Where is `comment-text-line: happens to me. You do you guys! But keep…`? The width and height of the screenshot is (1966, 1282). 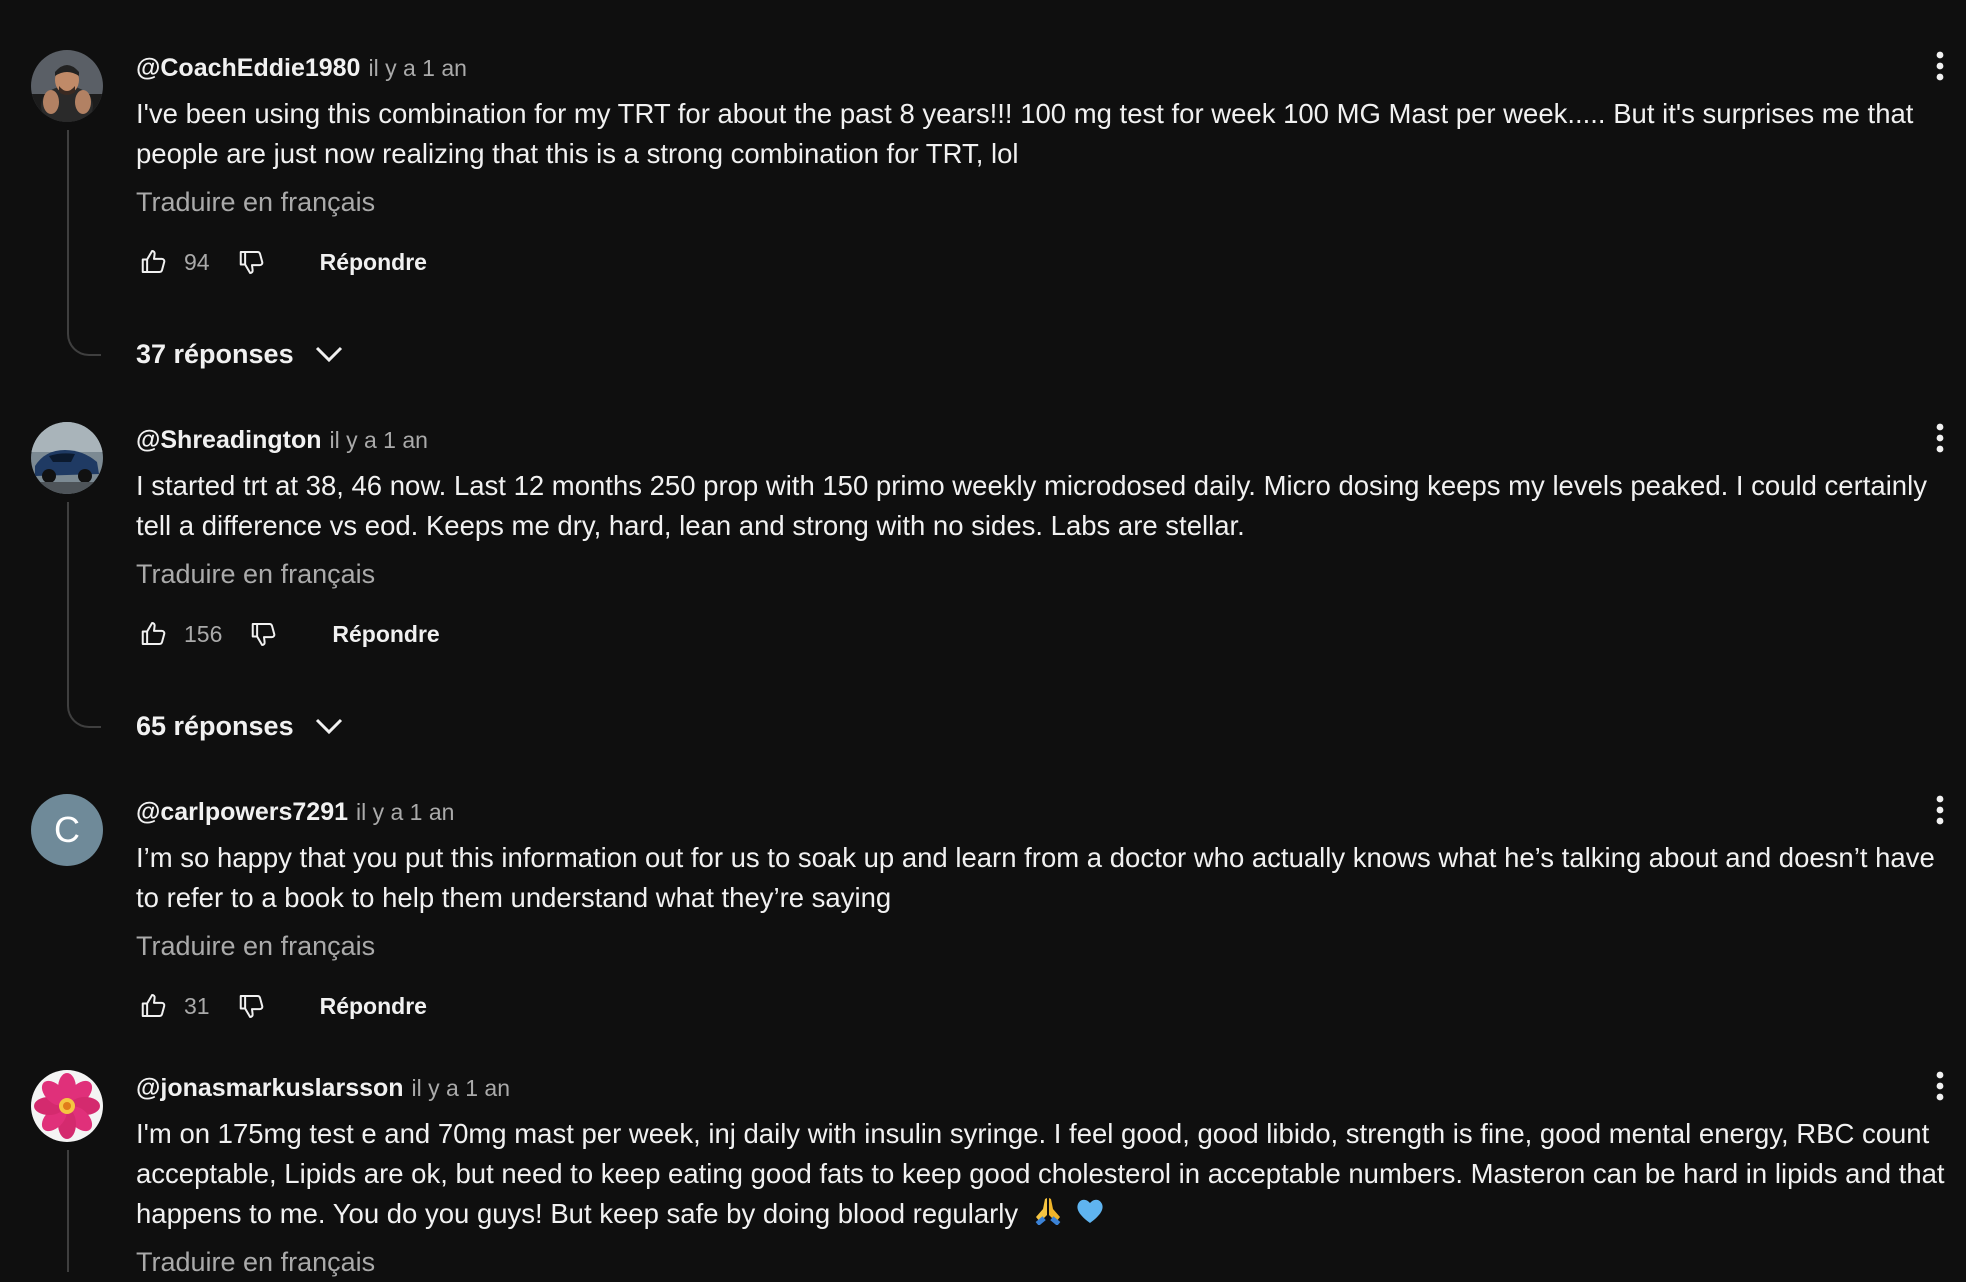
comment-text-line: happens to me. You do you guys! But keep… is located at coordinates (577, 1213).